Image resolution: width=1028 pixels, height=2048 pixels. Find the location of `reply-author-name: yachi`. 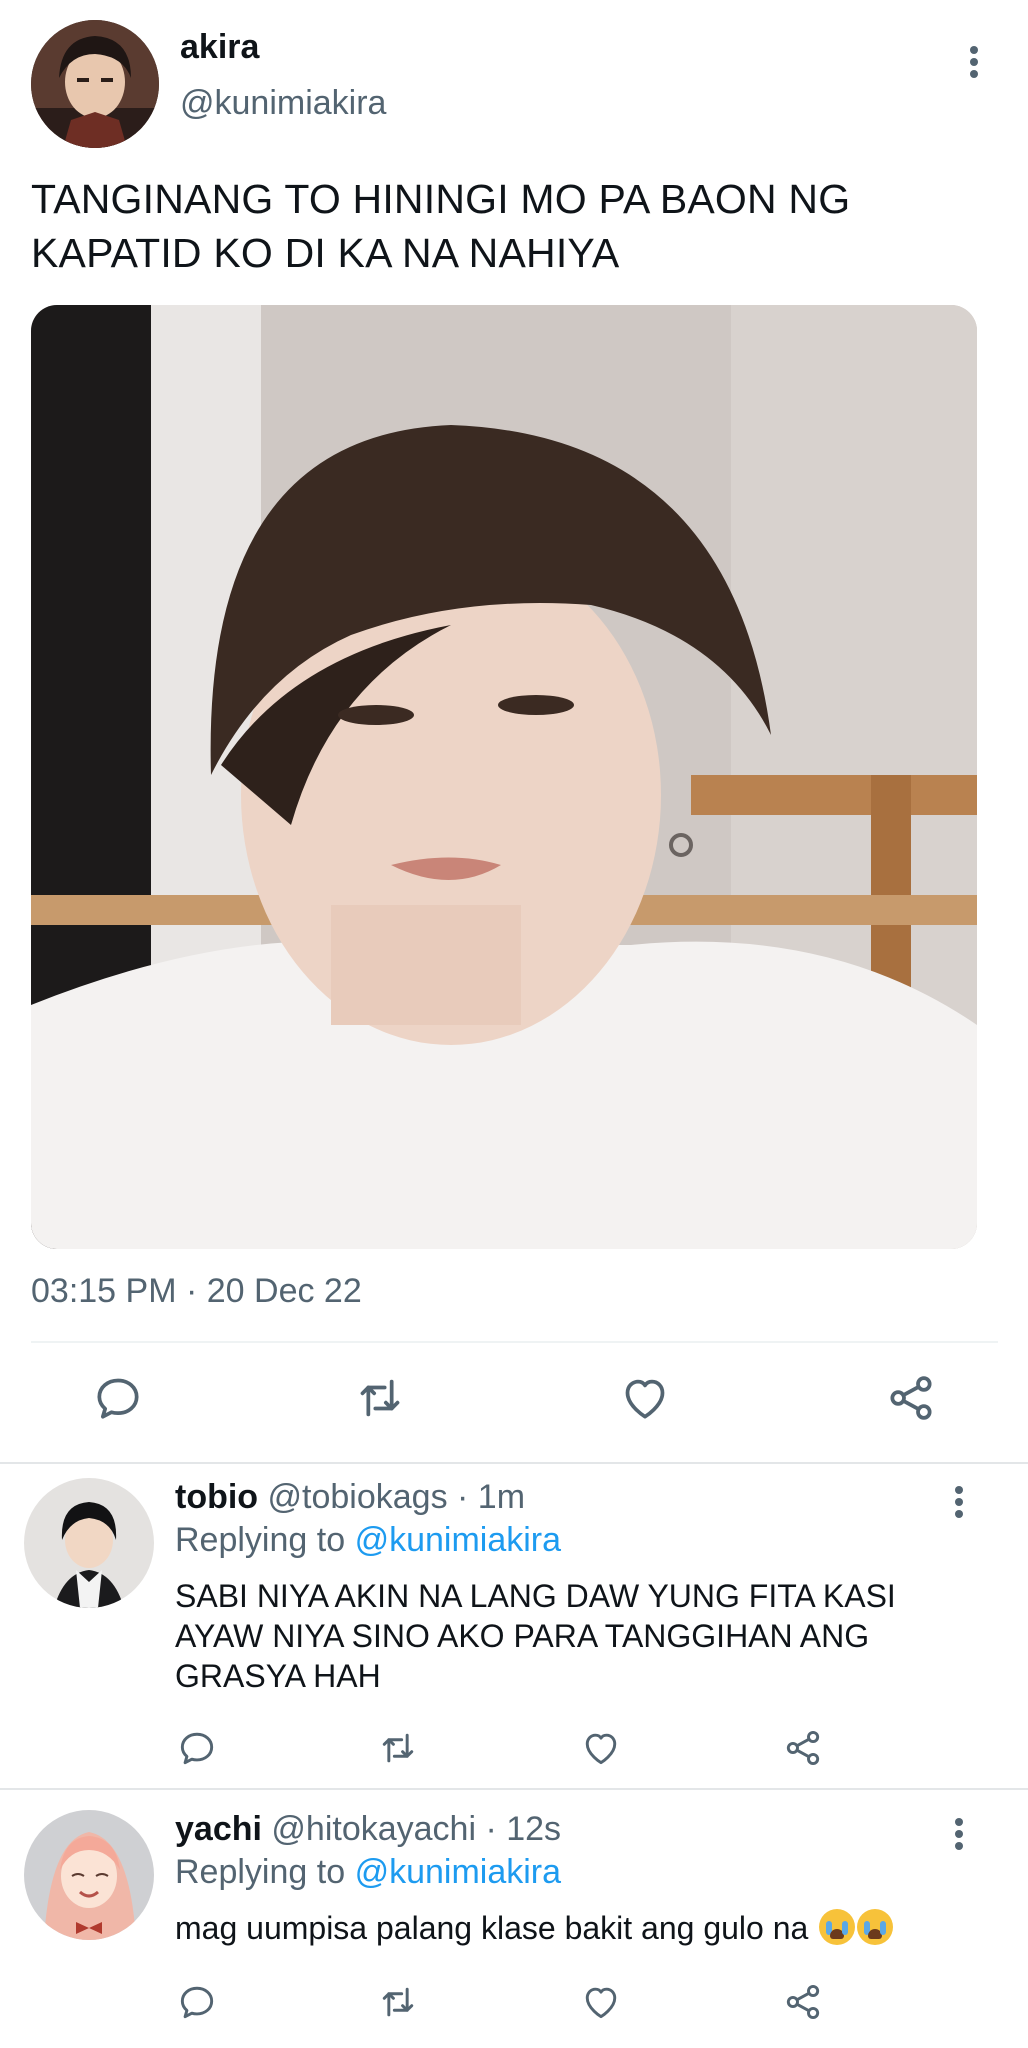

reply-author-name: yachi is located at coordinates (218, 1829).